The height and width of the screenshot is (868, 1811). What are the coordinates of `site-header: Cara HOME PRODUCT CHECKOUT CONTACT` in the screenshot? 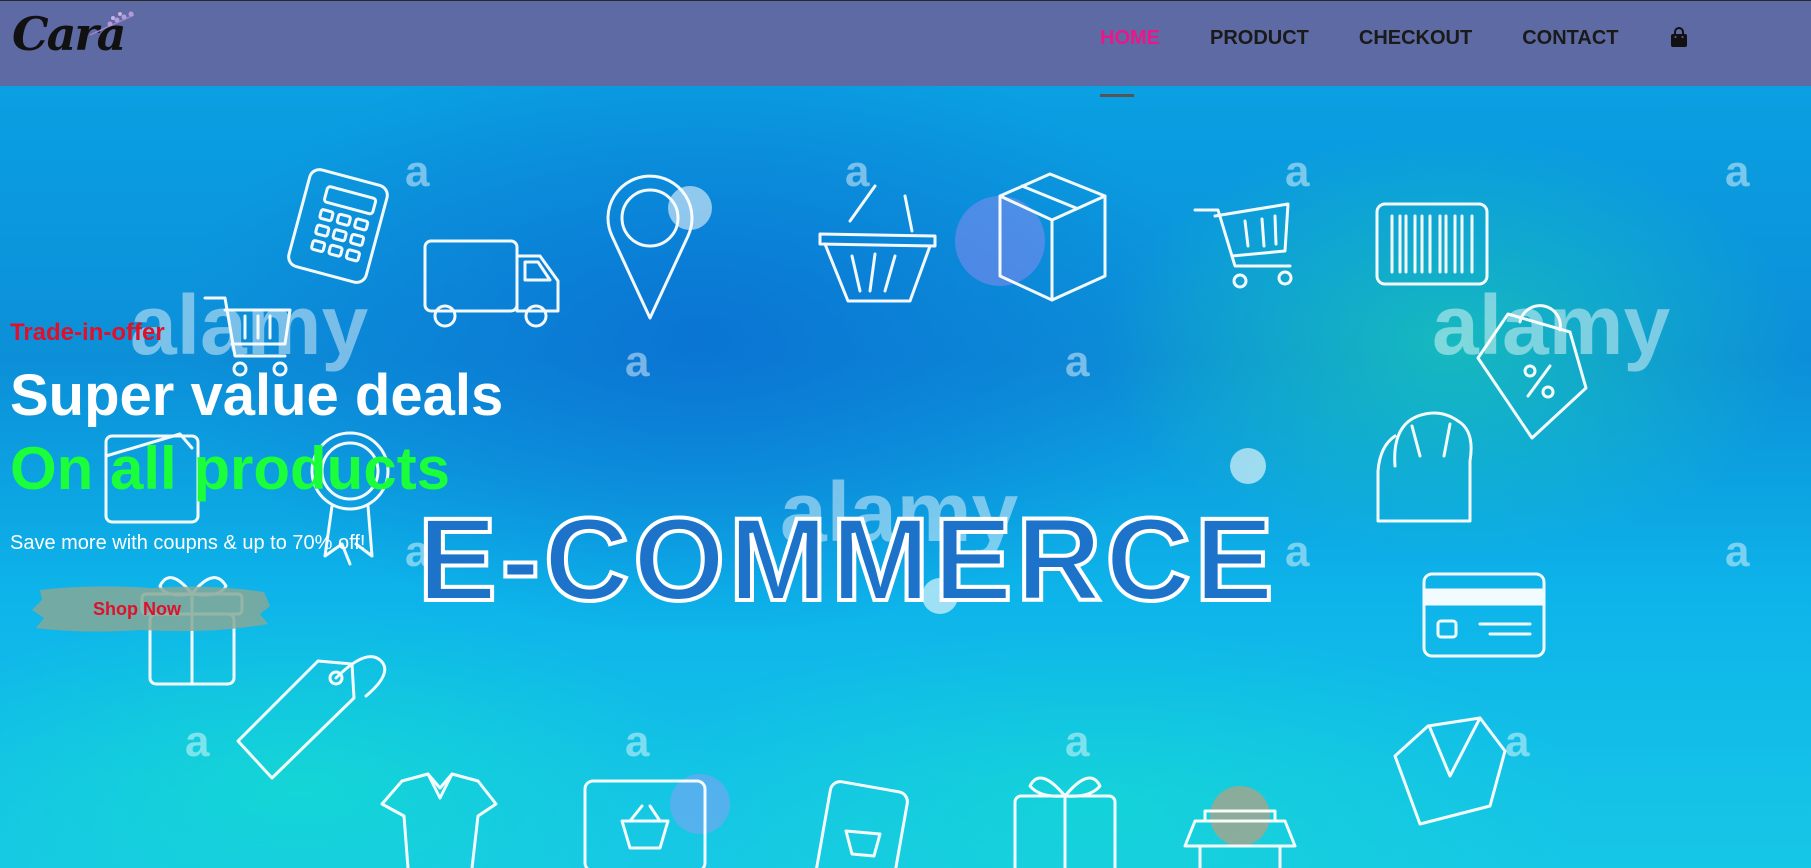 It's located at (905, 48).